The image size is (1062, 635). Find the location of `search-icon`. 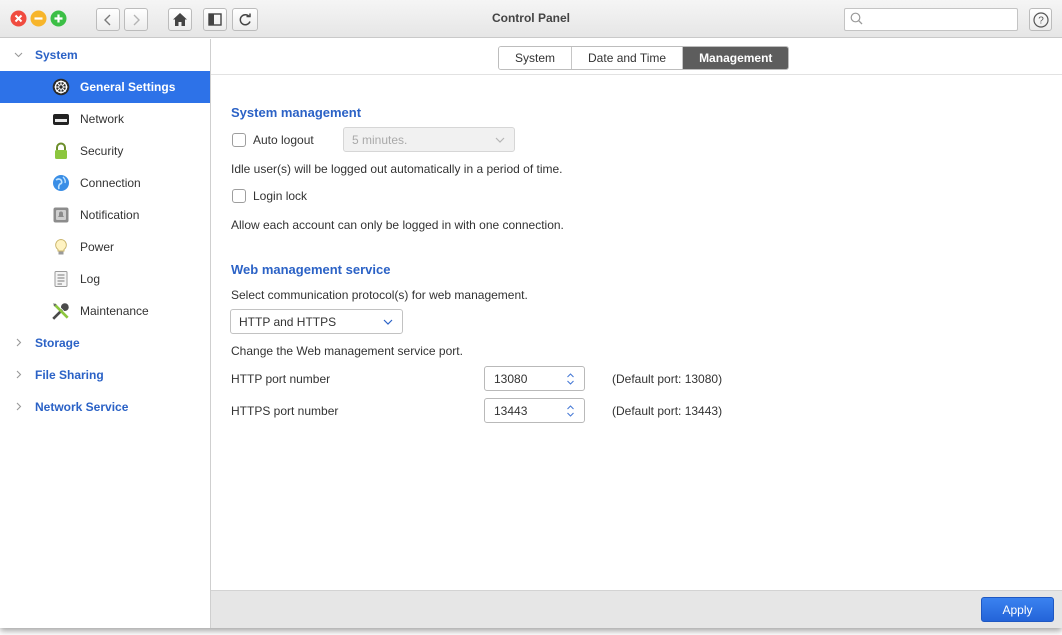

search-icon is located at coordinates (856, 18).